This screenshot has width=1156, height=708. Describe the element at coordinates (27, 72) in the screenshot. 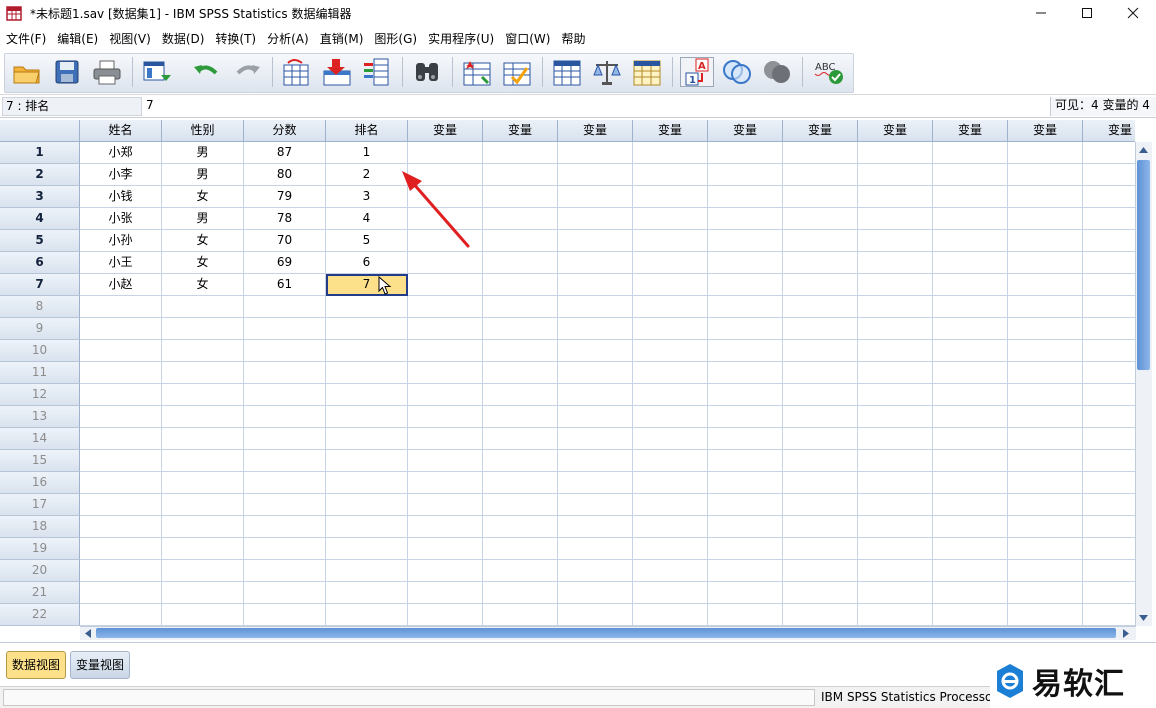

I see `open-folder-icon` at that location.